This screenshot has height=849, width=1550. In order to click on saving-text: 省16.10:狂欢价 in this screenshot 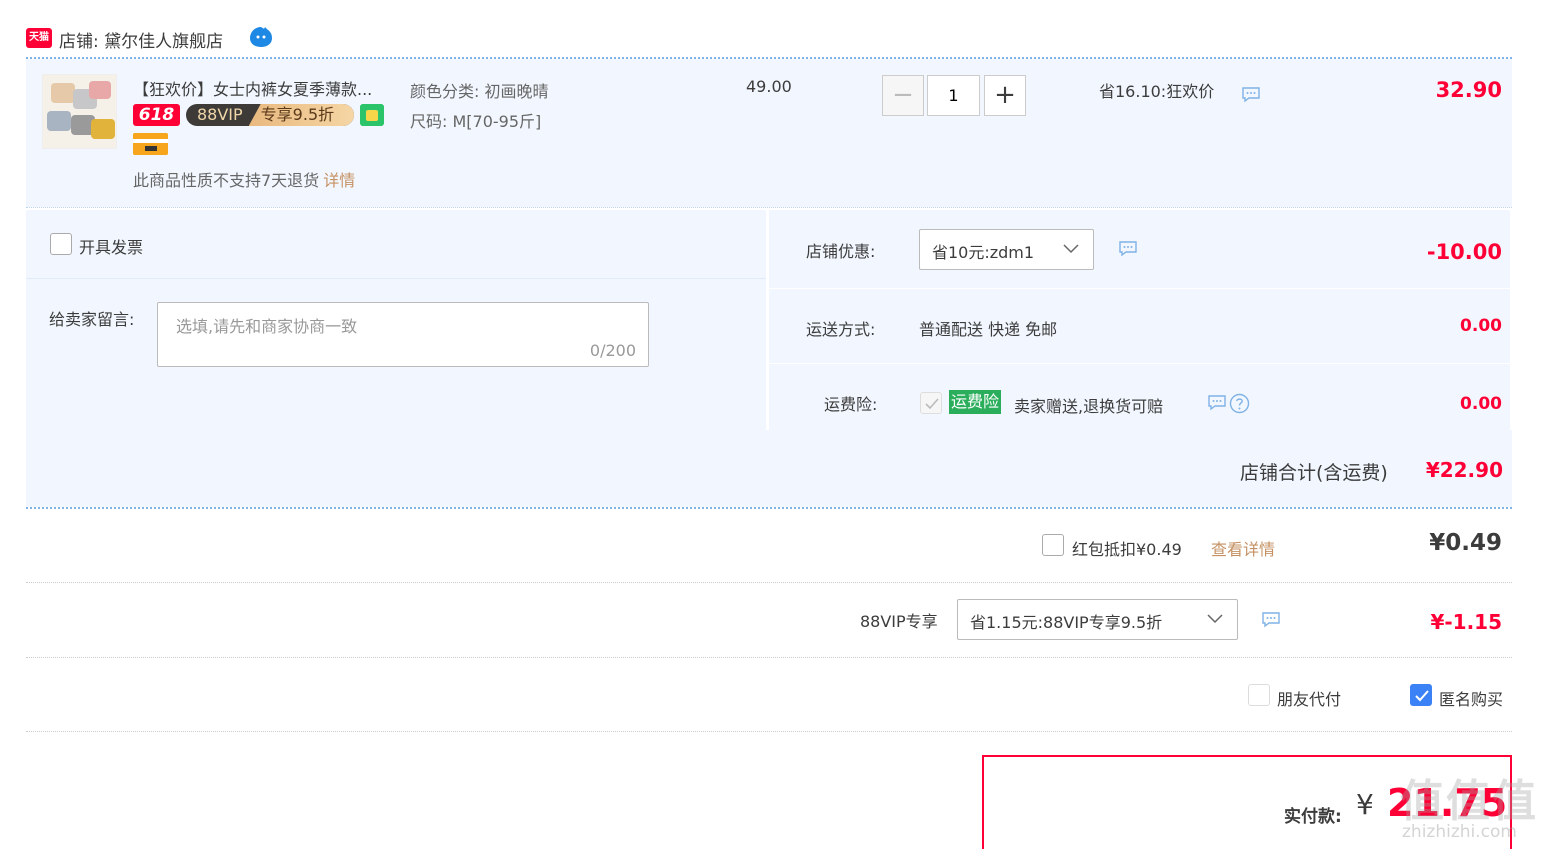, I will do `click(1157, 91)`.